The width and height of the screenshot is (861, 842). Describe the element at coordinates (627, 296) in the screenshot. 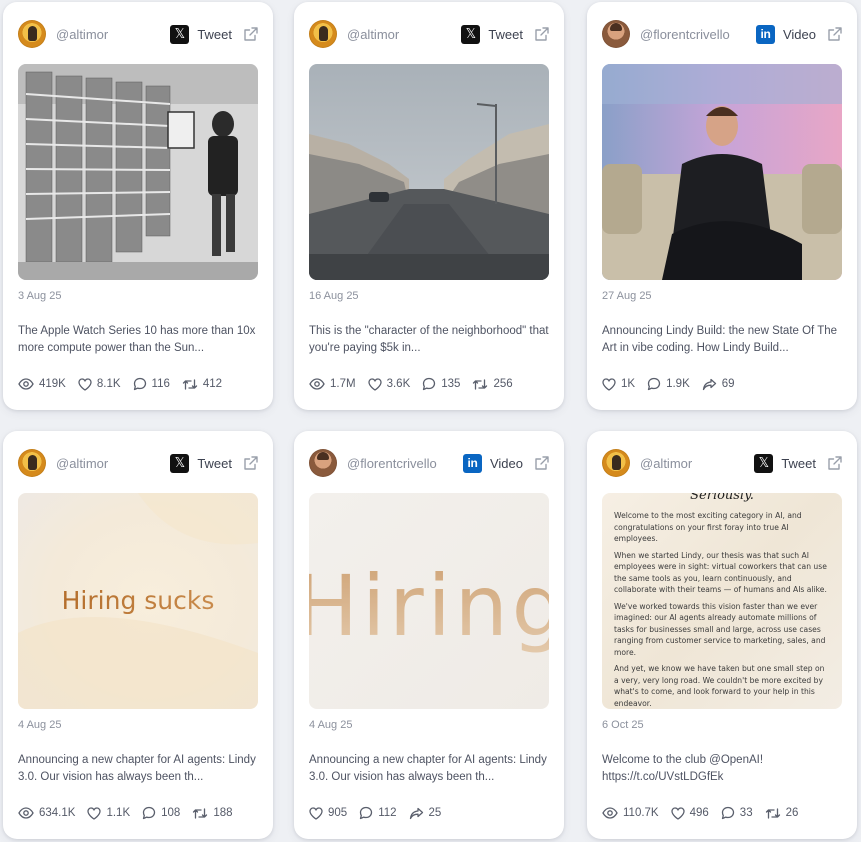

I see `post-date: 27 Aug 25` at that location.